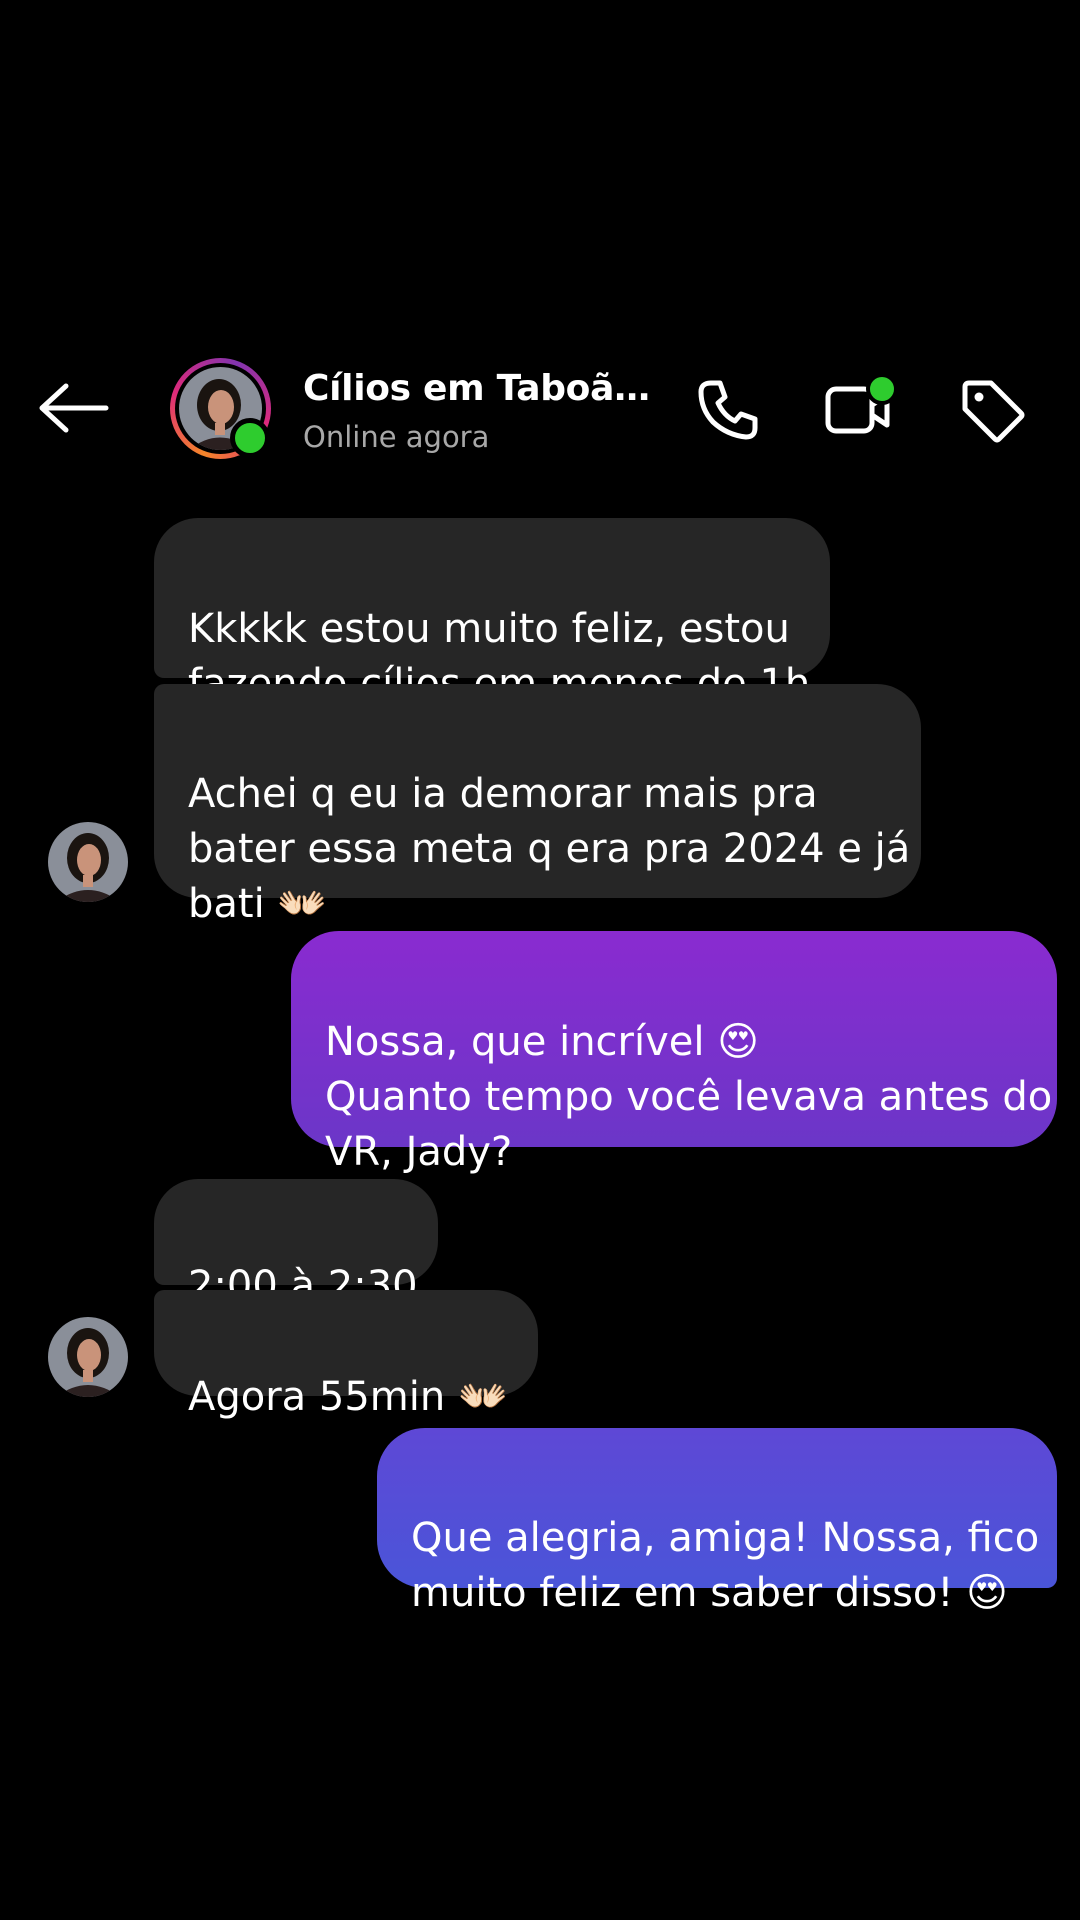 This screenshot has width=1080, height=1920. What do you see at coordinates (882, 389) in the screenshot?
I see `video-online-dot` at bounding box center [882, 389].